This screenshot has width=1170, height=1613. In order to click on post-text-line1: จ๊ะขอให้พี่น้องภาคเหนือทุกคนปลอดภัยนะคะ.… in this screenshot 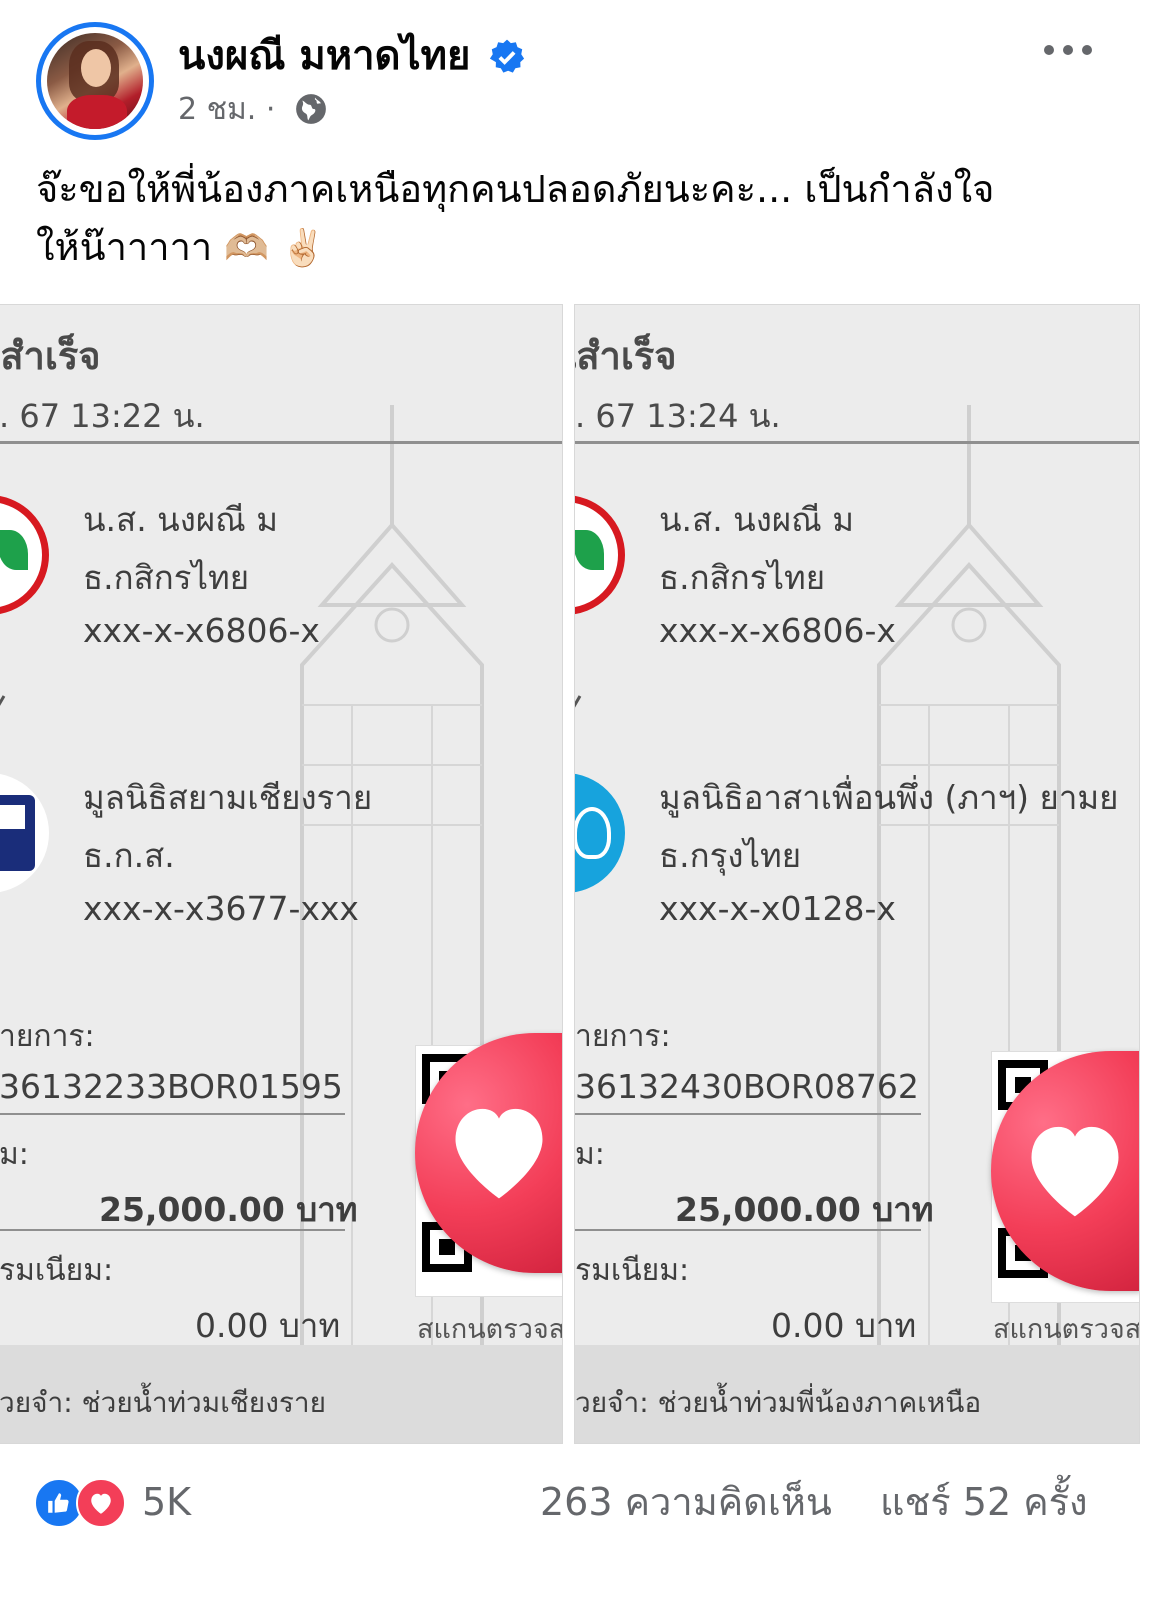, I will do `click(515, 189)`.